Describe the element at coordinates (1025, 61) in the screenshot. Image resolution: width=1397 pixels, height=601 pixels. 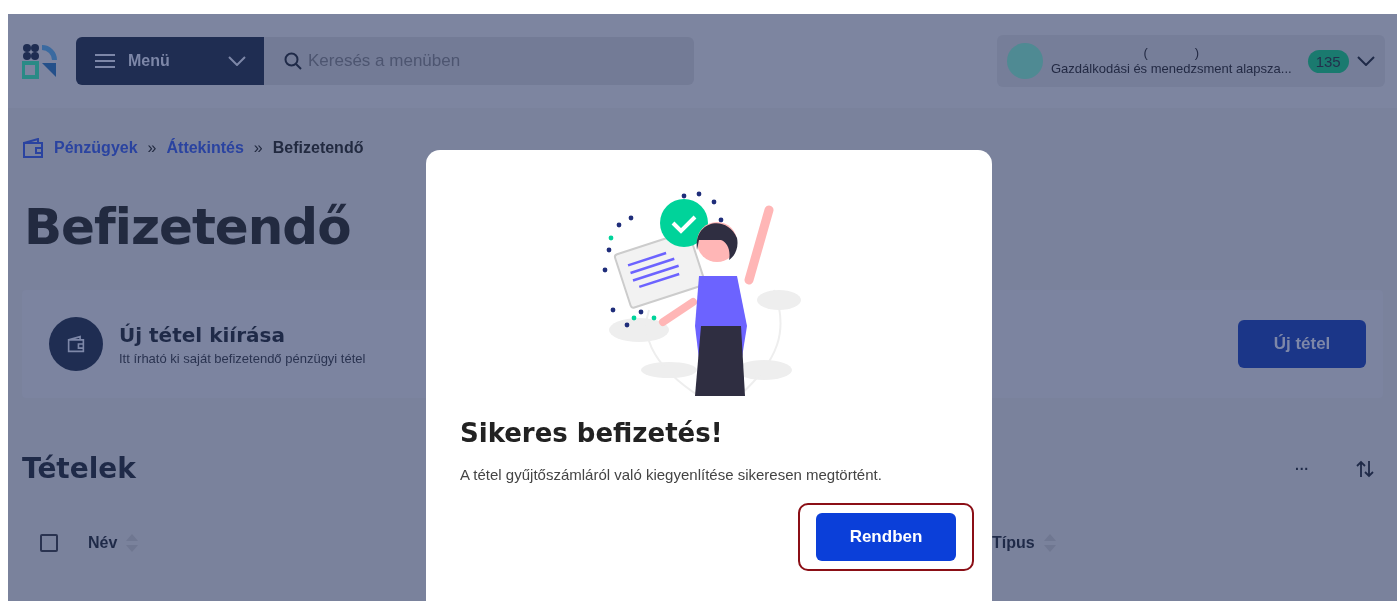
I see `avatar` at that location.